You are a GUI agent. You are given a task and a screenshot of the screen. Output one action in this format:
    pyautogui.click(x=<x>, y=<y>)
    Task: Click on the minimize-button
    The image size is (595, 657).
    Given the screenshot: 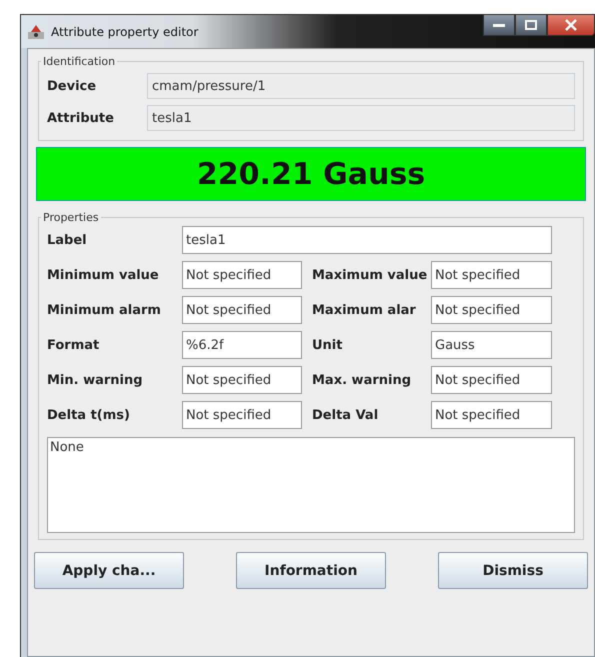 What is the action you would take?
    pyautogui.click(x=499, y=25)
    